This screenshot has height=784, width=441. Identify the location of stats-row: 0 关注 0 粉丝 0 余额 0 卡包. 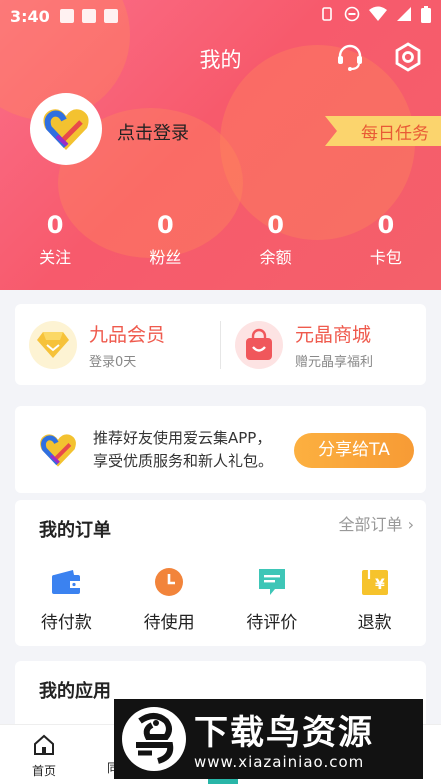
(220, 239).